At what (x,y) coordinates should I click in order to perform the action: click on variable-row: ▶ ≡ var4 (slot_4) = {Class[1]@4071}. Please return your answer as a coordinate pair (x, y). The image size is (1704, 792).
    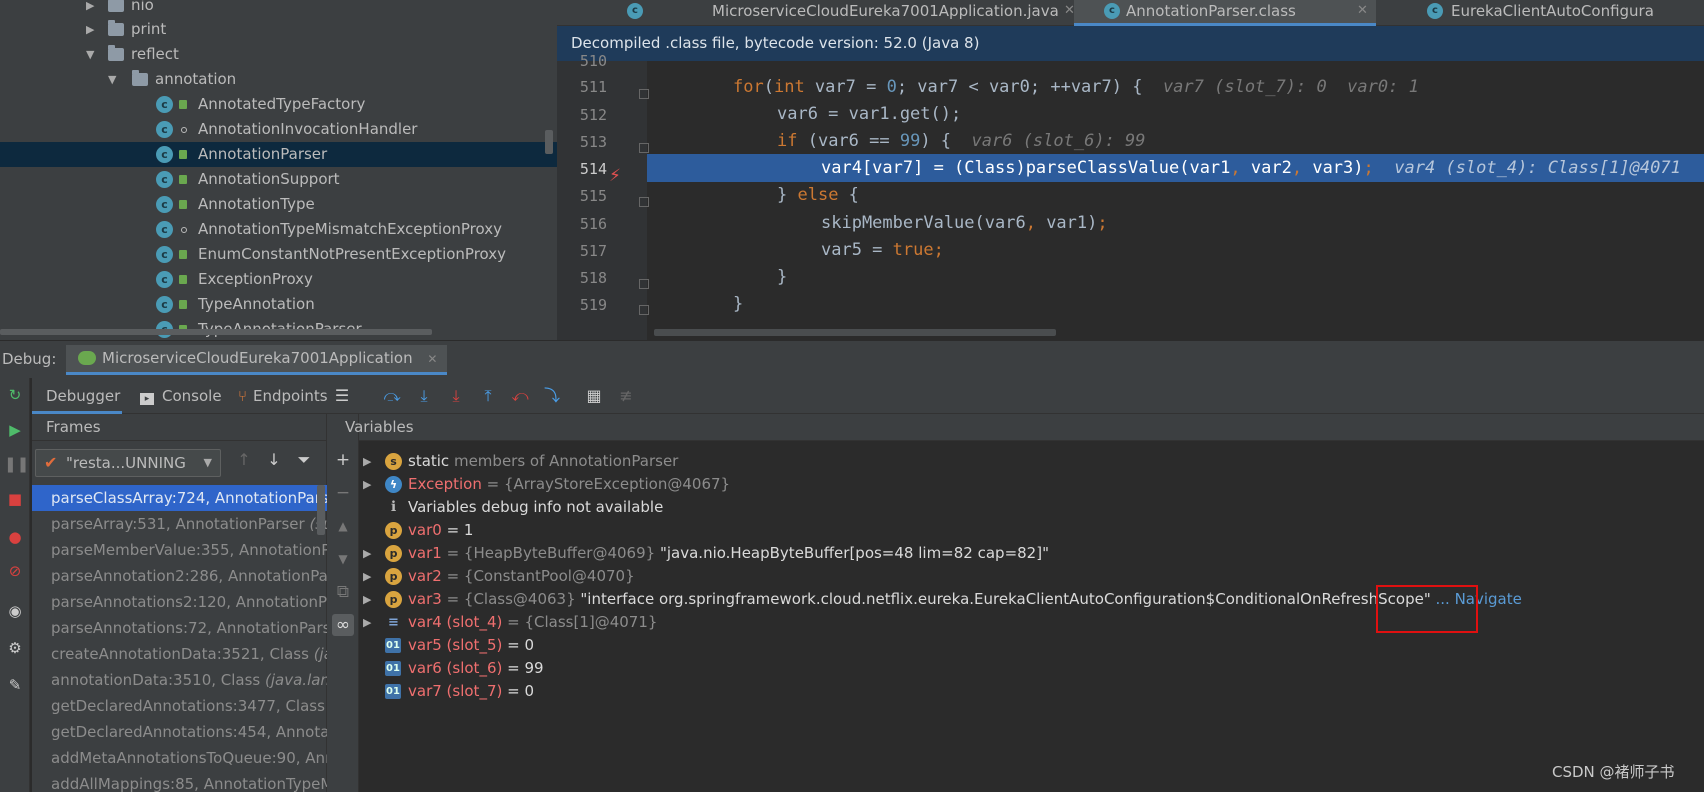
    Looking at the image, I should click on (1031, 622).